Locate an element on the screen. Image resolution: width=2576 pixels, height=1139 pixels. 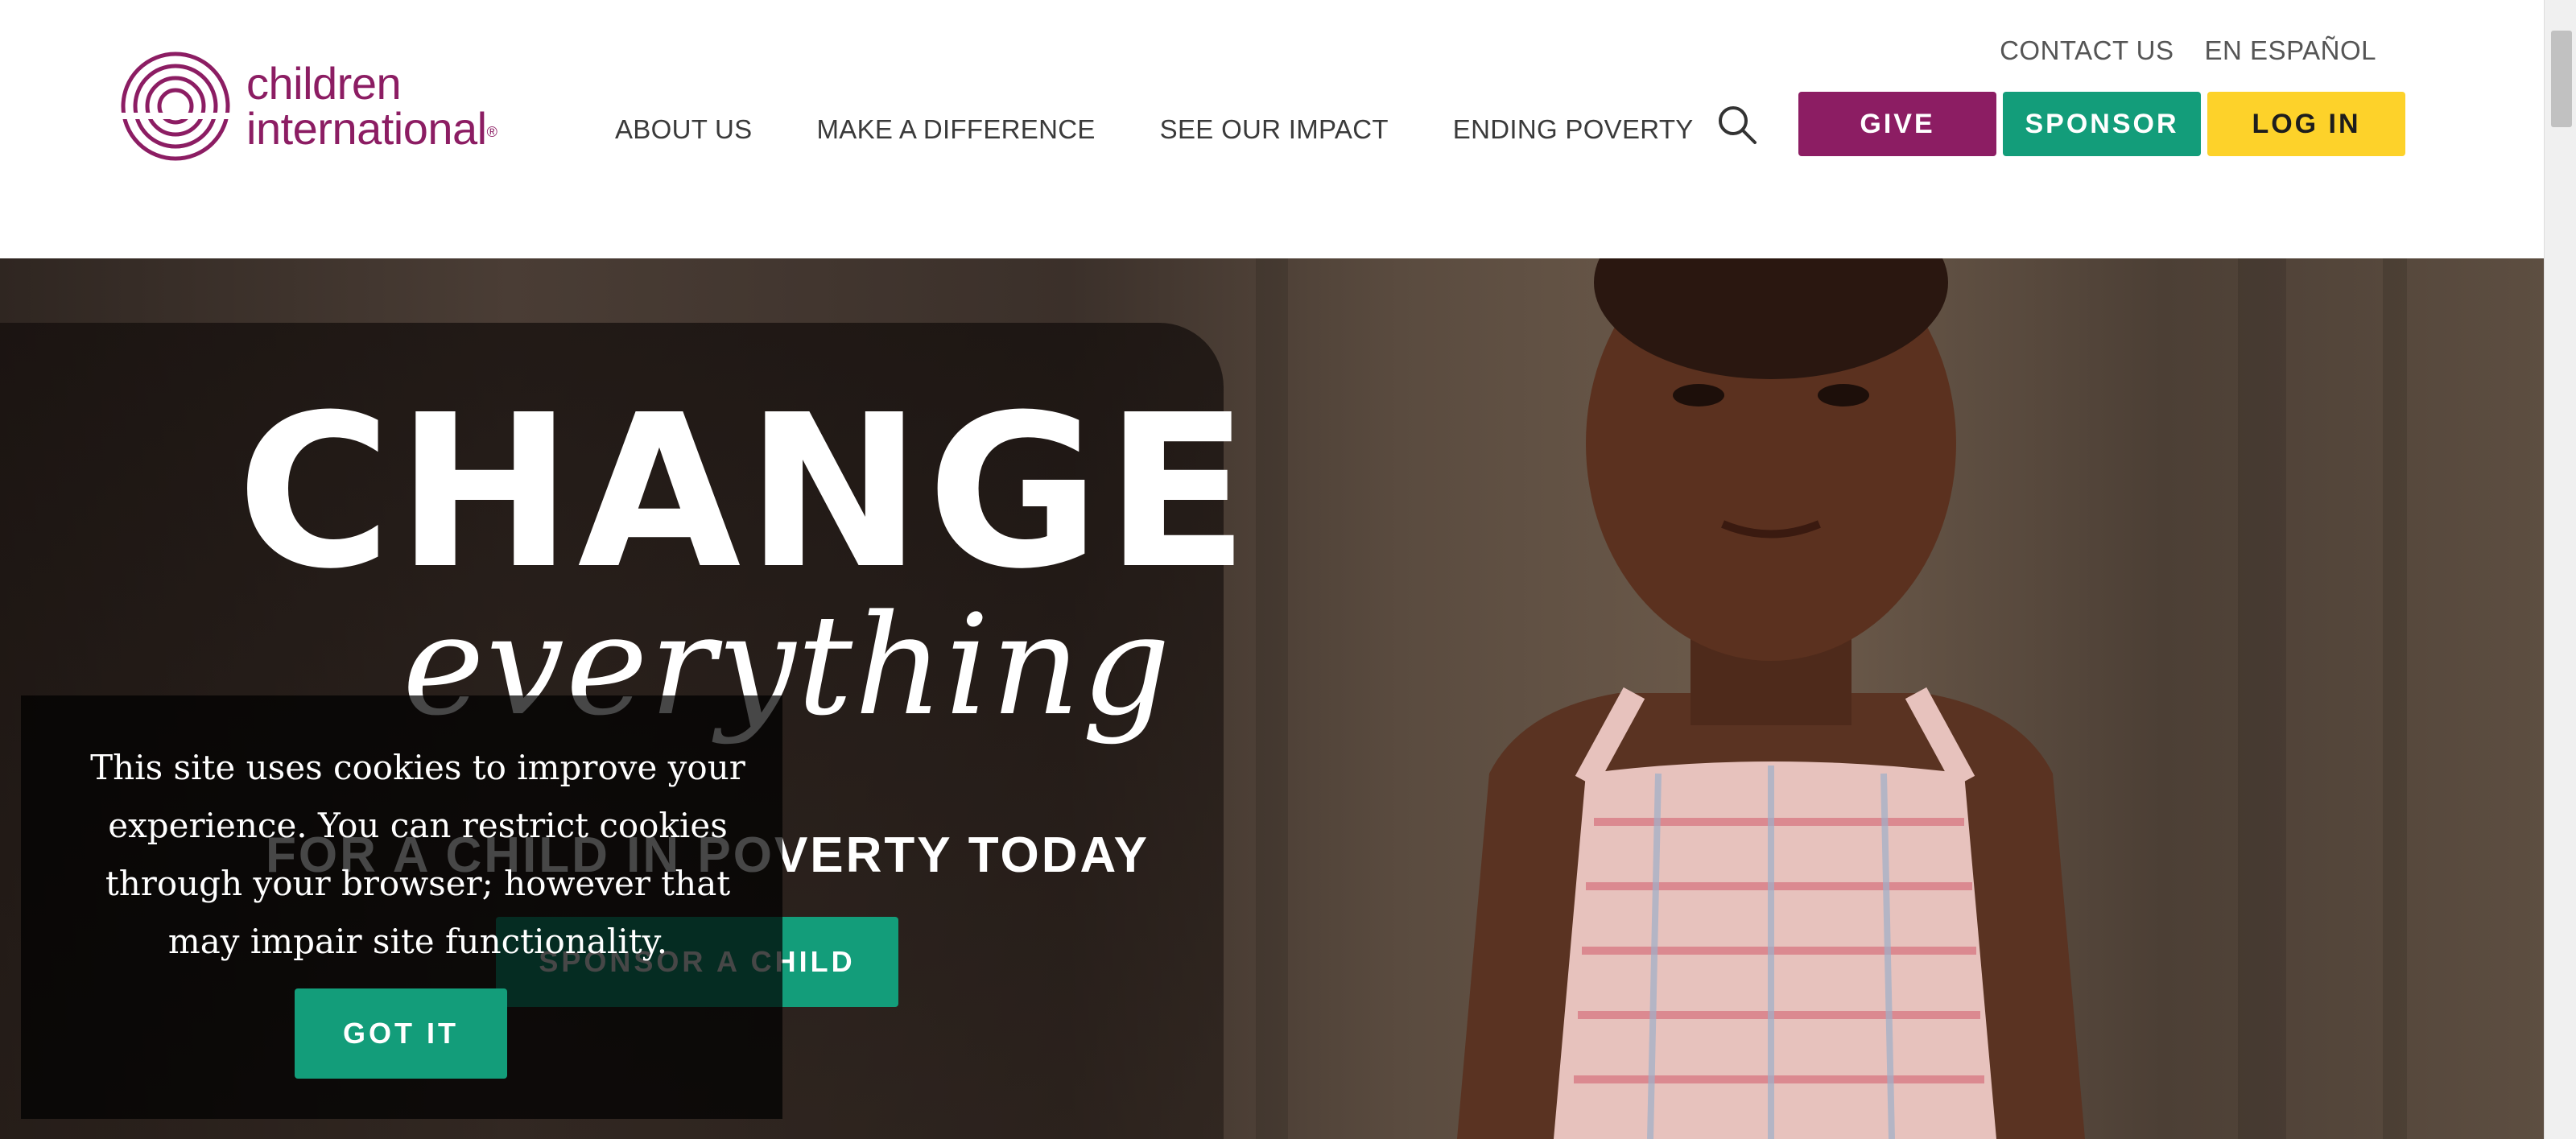
sponsor-button: SPONSOR is located at coordinates (2102, 124).